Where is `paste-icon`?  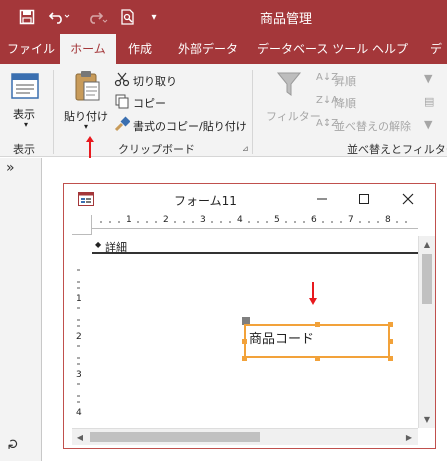
paste-icon is located at coordinates (87, 86).